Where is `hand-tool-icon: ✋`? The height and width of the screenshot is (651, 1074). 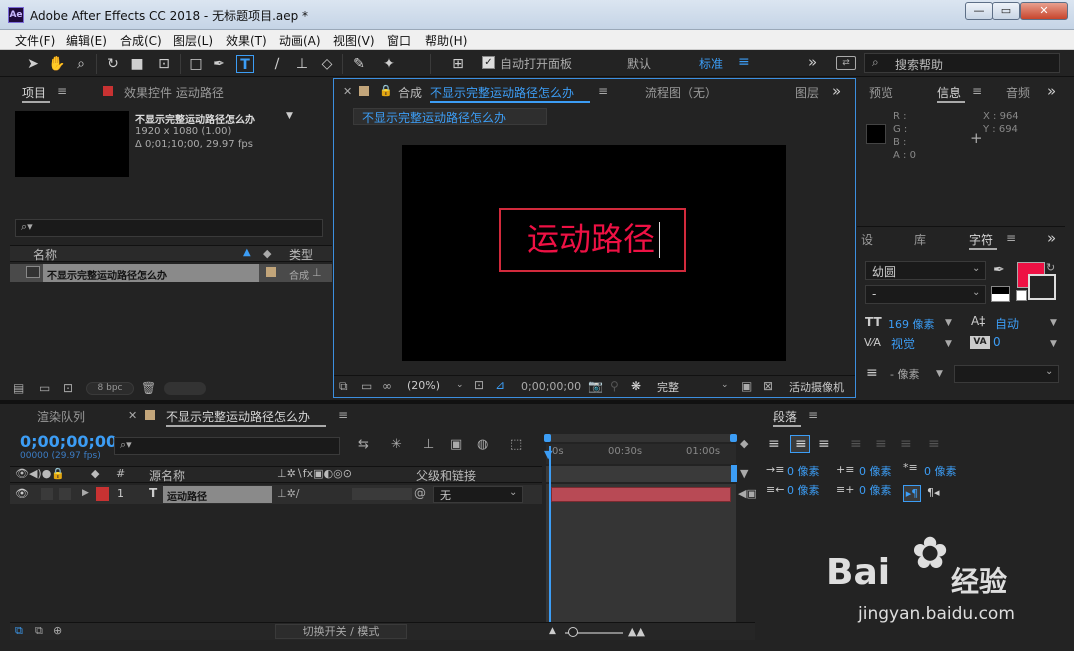
hand-tool-icon: ✋ is located at coordinates (57, 64).